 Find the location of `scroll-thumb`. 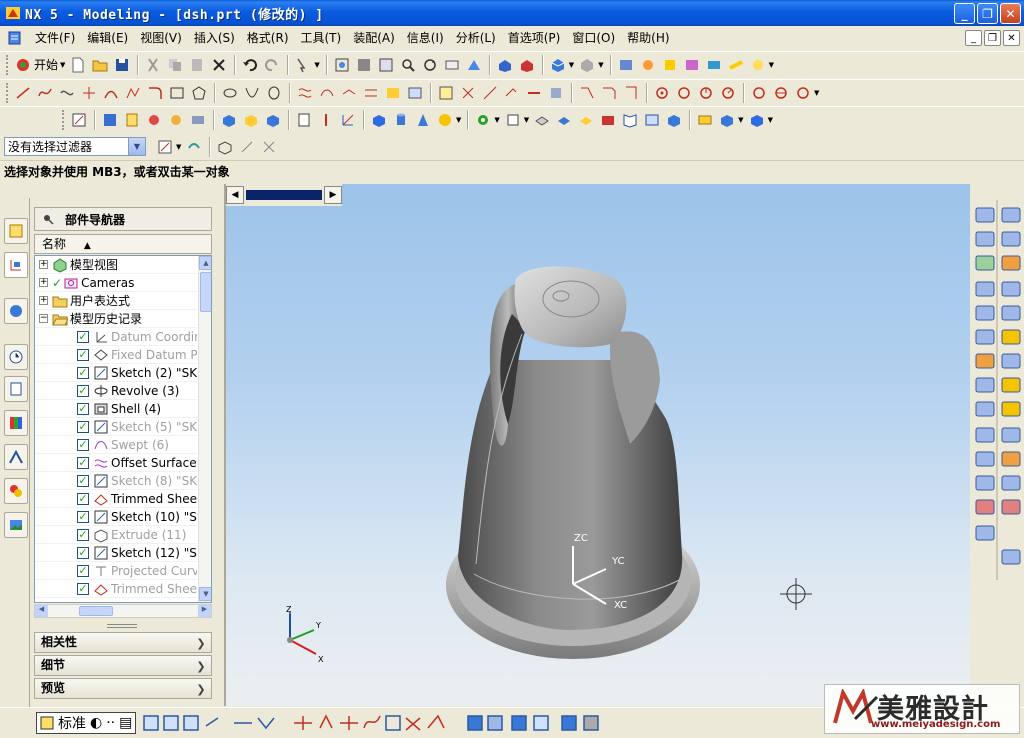

scroll-thumb is located at coordinates (205, 292).